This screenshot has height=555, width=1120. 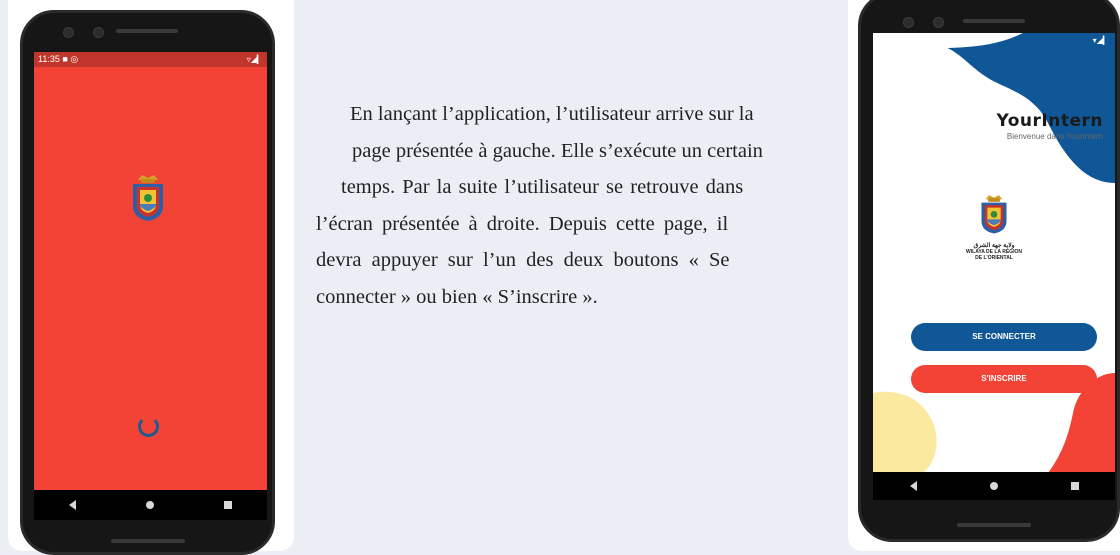 What do you see at coordinates (1004, 337) in the screenshot?
I see `connect-button: SE CONNECTER` at bounding box center [1004, 337].